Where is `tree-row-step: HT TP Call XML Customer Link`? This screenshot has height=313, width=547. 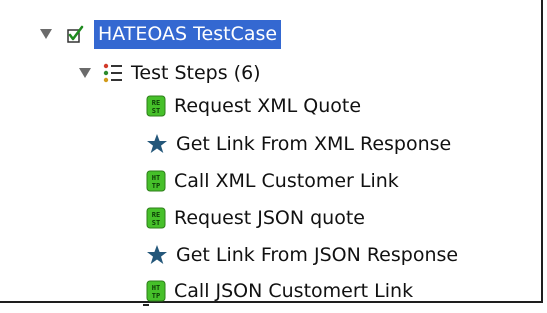
tree-row-step: HT TP Call XML Customer Link is located at coordinates (272, 181).